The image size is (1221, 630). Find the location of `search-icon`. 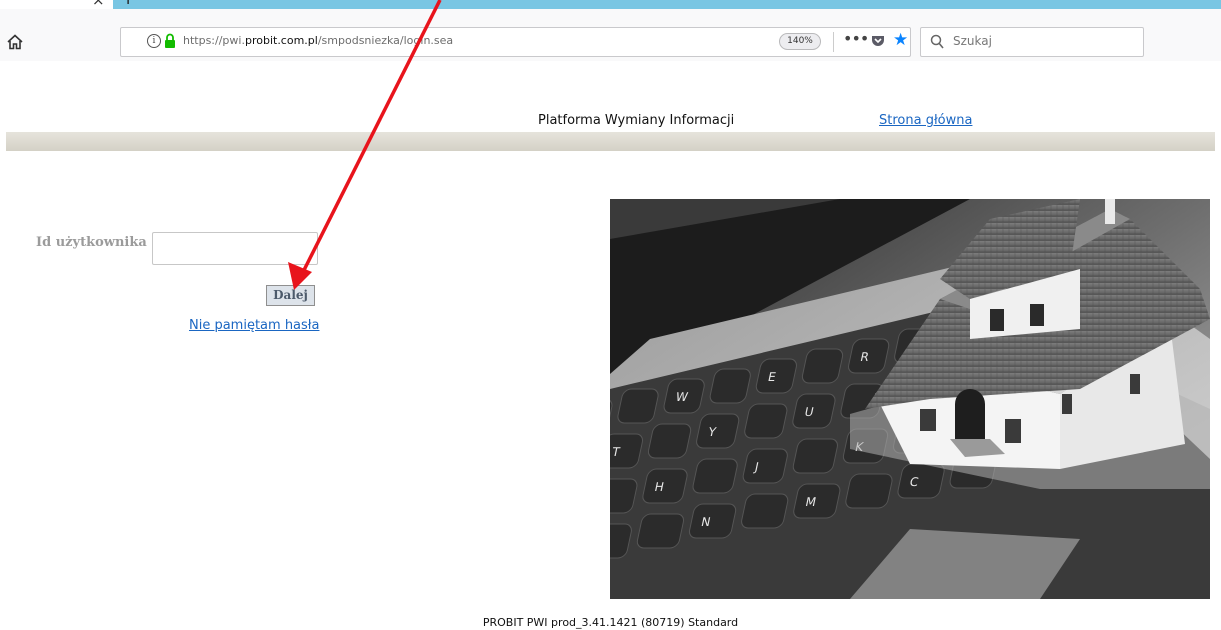

search-icon is located at coordinates (937, 41).